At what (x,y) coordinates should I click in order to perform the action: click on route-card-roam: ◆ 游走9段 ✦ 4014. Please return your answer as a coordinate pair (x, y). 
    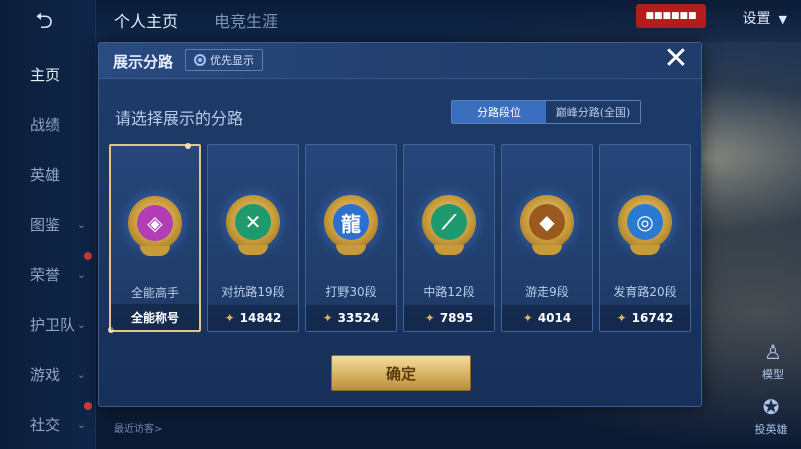
    Looking at the image, I should click on (547, 238).